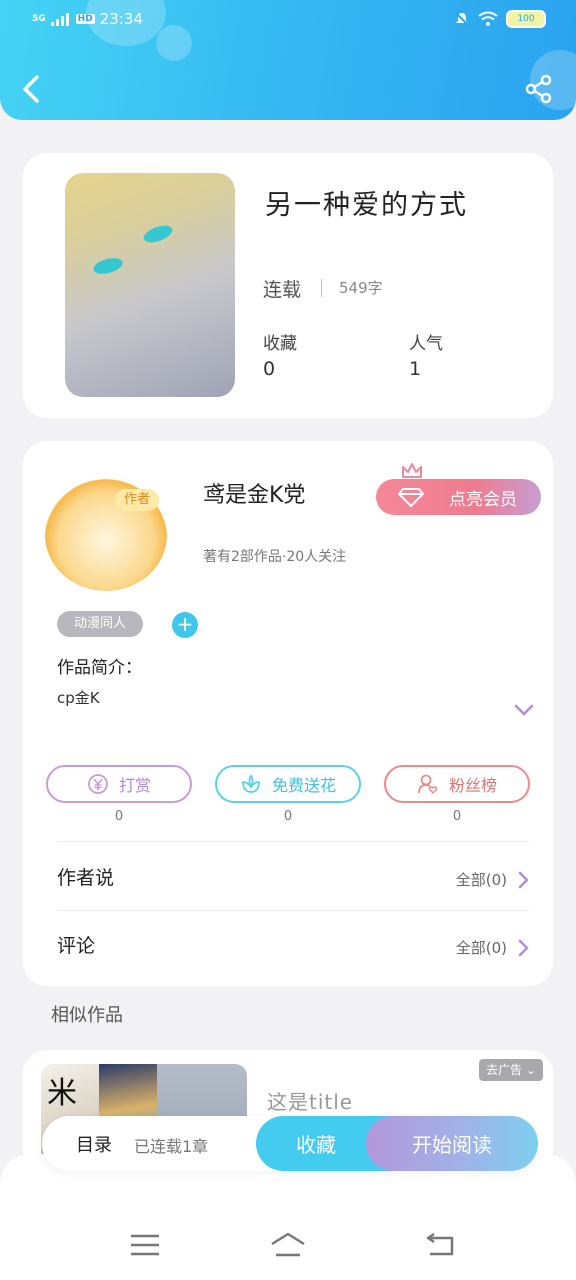 The image size is (576, 1280). I want to click on menu-icon, so click(145, 1245).